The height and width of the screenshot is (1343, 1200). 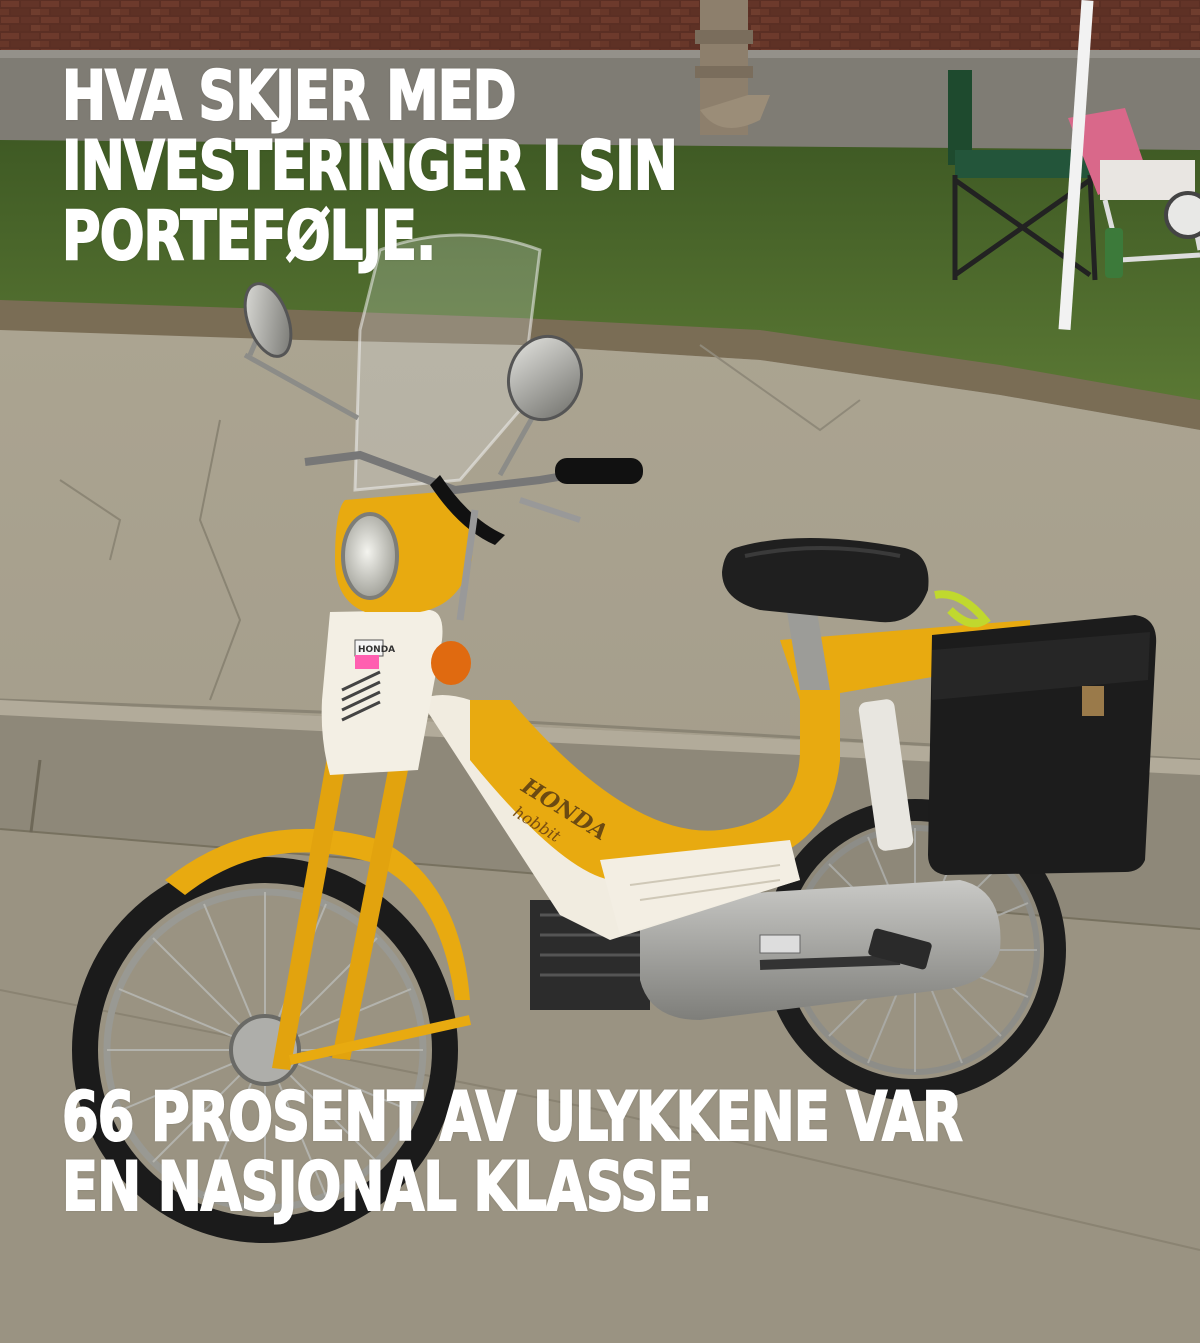 I want to click on top-caption-line: INVESTERINGER I SIN, so click(x=370, y=166).